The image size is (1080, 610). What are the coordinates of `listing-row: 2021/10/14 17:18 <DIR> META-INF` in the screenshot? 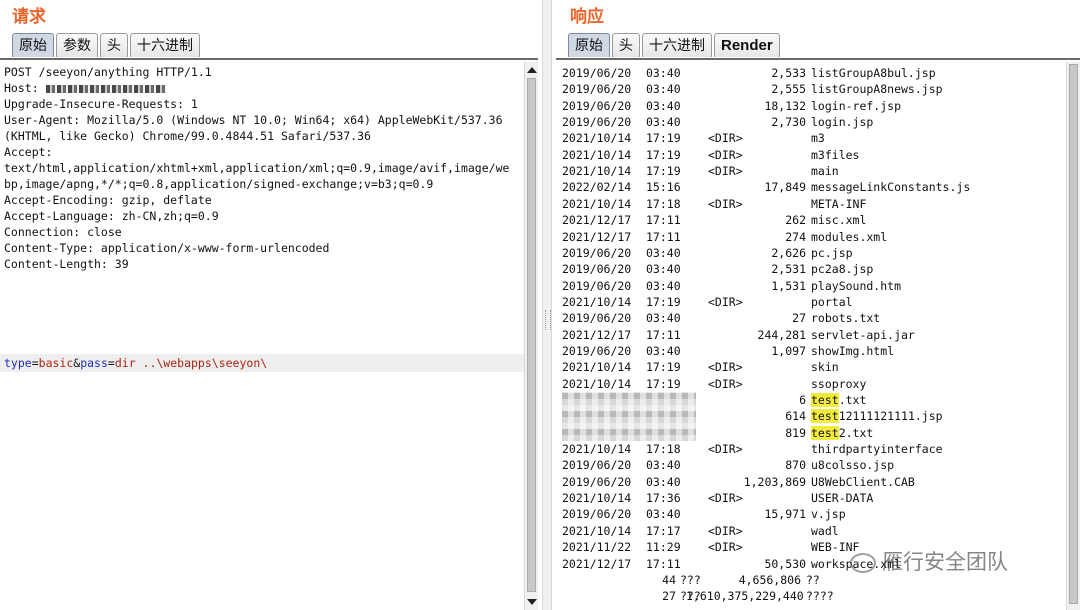 It's located at (810, 204).